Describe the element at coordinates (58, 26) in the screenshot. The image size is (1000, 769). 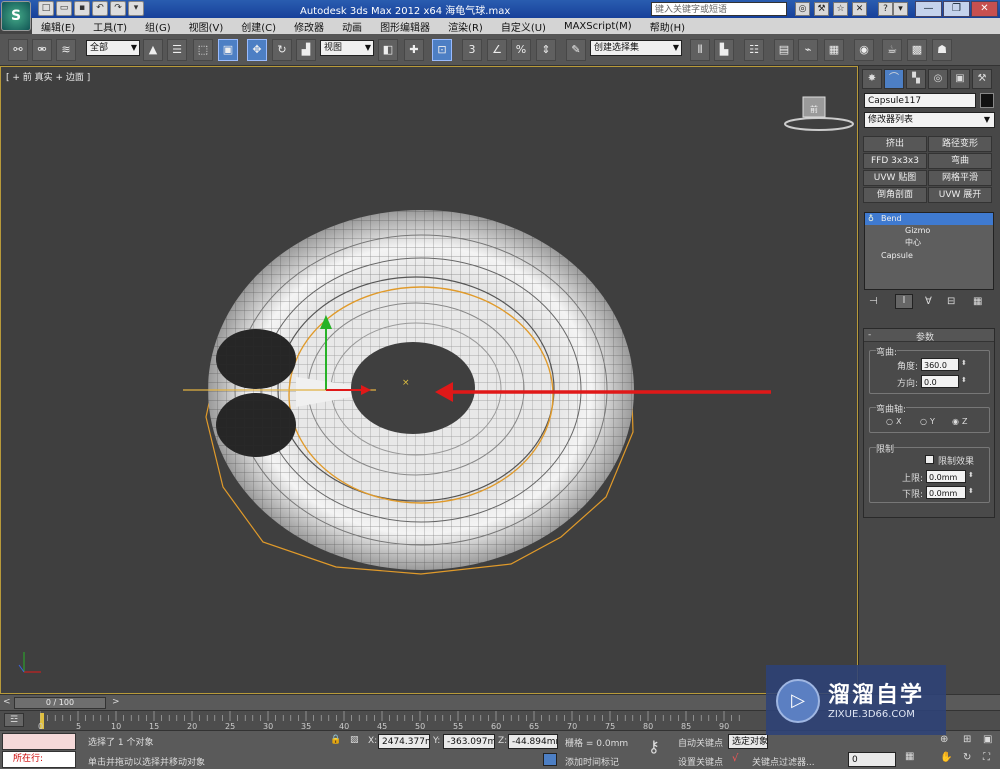
I see `menu-item-0: 编辑(E)` at that location.